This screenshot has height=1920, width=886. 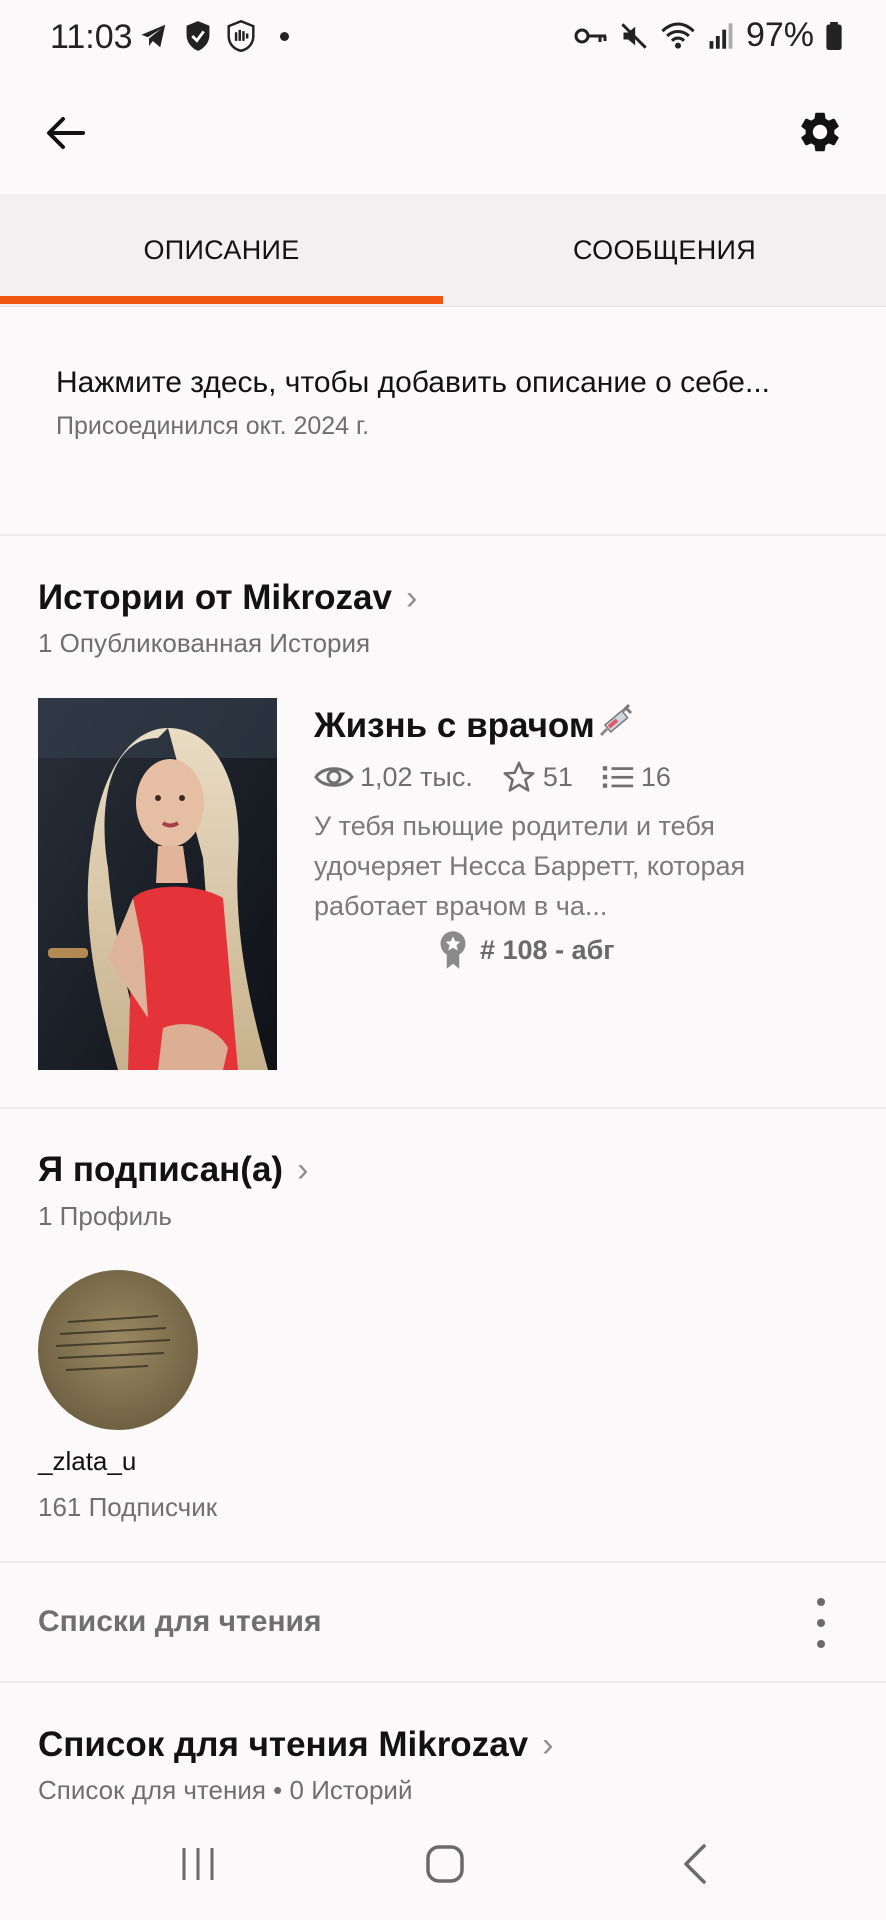 I want to click on story-stats: 1,02 тыс. 51 16, so click(x=506, y=777).